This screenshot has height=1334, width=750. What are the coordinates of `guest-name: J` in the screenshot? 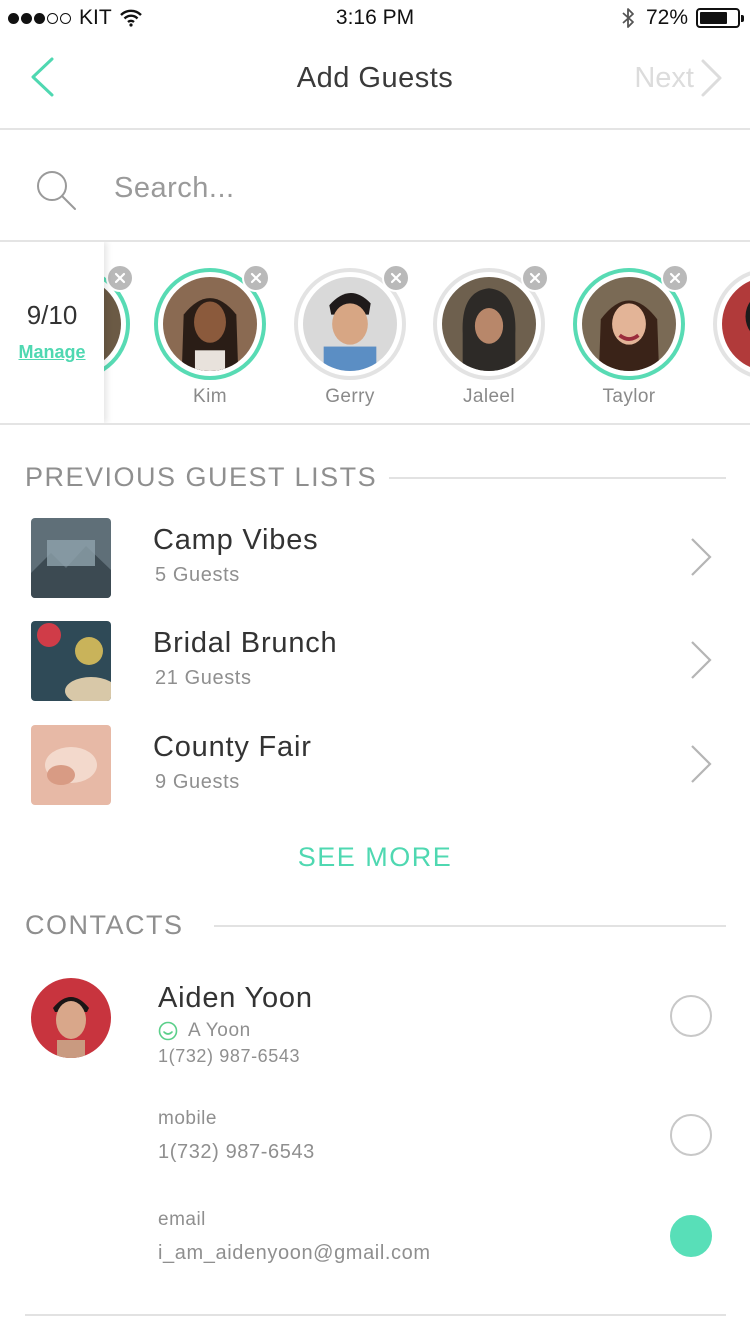 It's located at (721, 397).